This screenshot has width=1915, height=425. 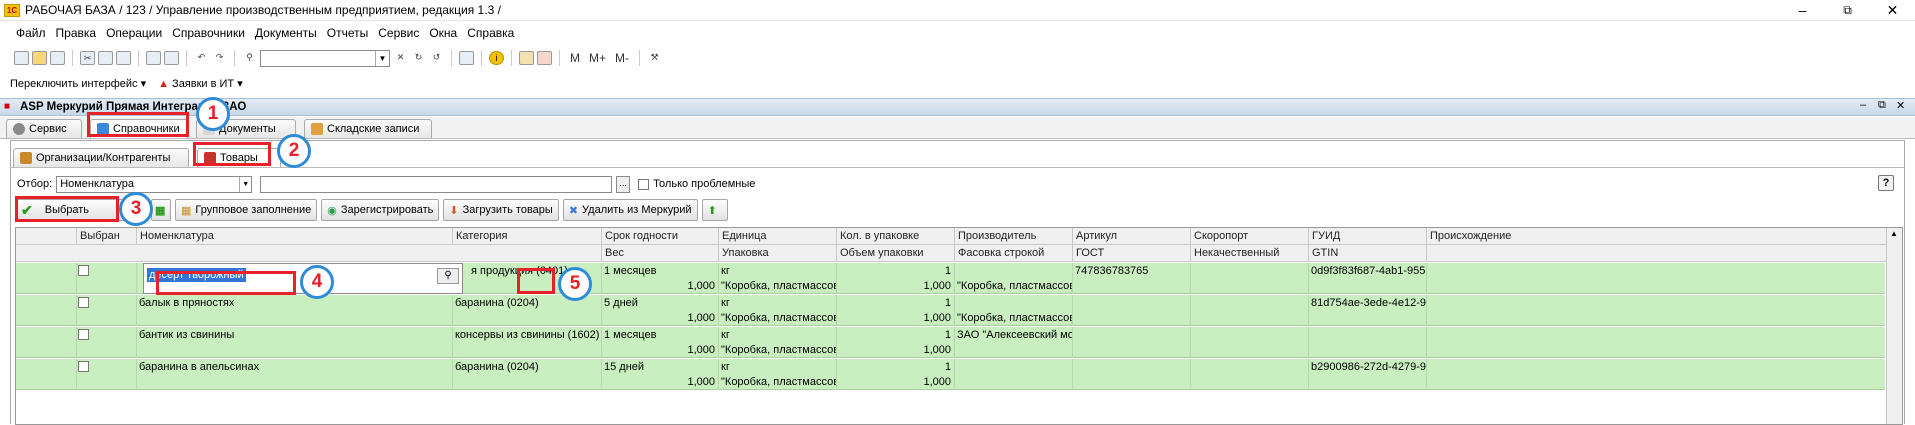 I want to click on header-cell, so click(x=308, y=253).